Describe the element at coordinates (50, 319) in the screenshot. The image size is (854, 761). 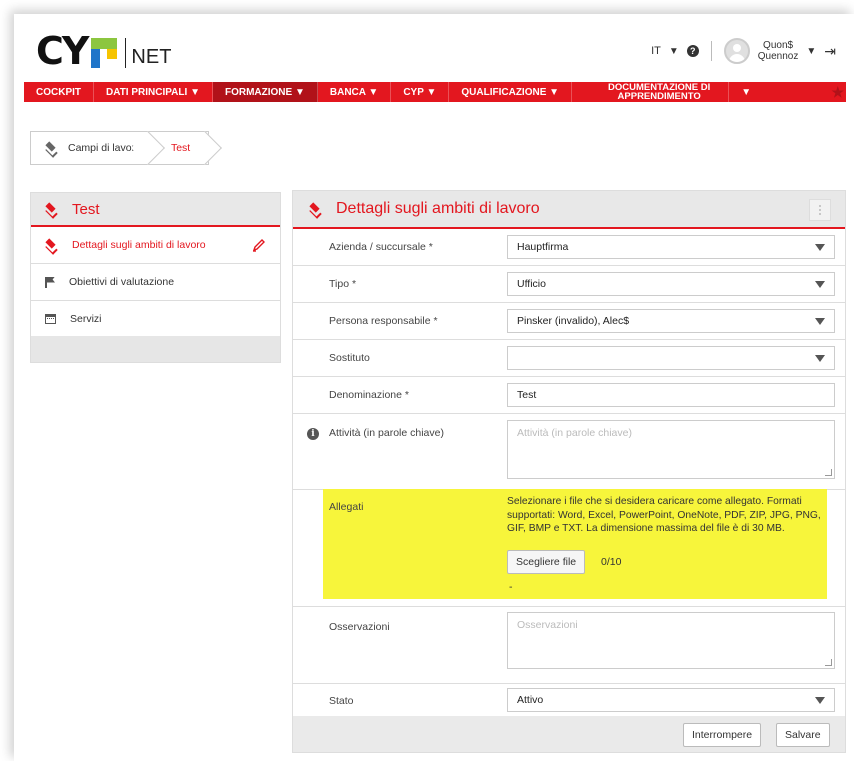
I see `calendar-icon` at that location.